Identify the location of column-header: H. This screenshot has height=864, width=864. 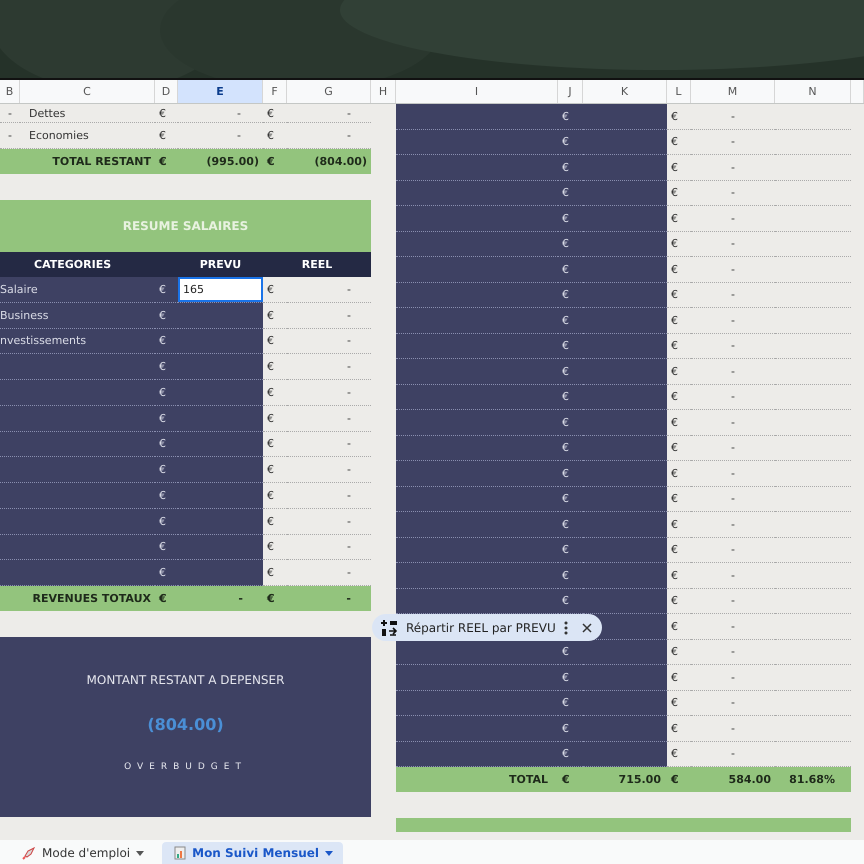
(383, 91).